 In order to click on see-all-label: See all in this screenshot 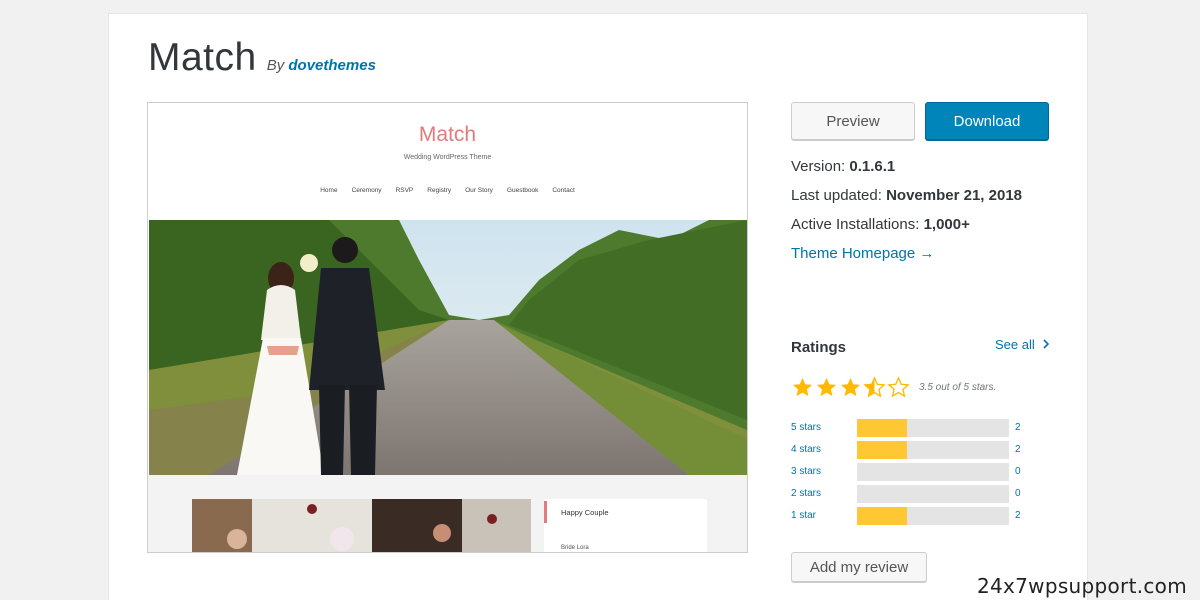, I will do `click(1015, 344)`.